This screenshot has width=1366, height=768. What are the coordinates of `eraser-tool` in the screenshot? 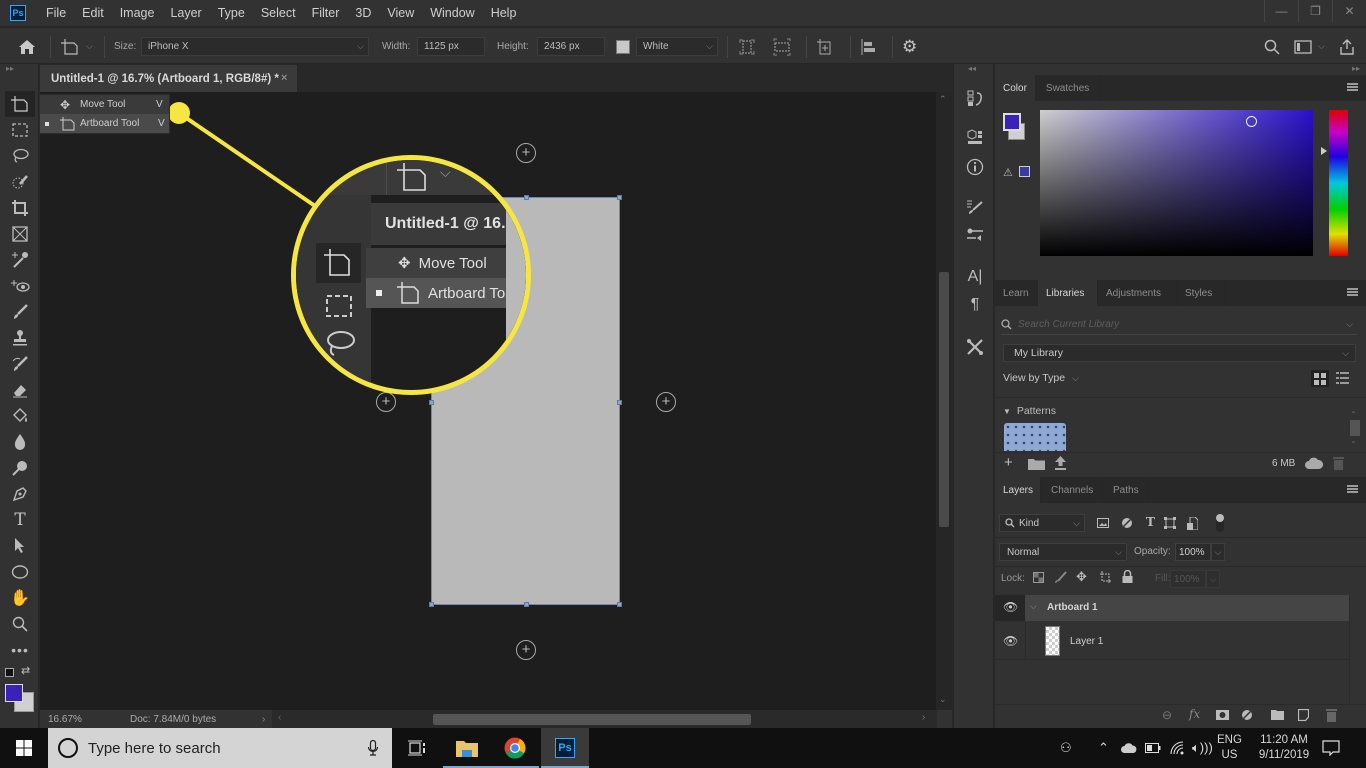 It's located at (20, 390).